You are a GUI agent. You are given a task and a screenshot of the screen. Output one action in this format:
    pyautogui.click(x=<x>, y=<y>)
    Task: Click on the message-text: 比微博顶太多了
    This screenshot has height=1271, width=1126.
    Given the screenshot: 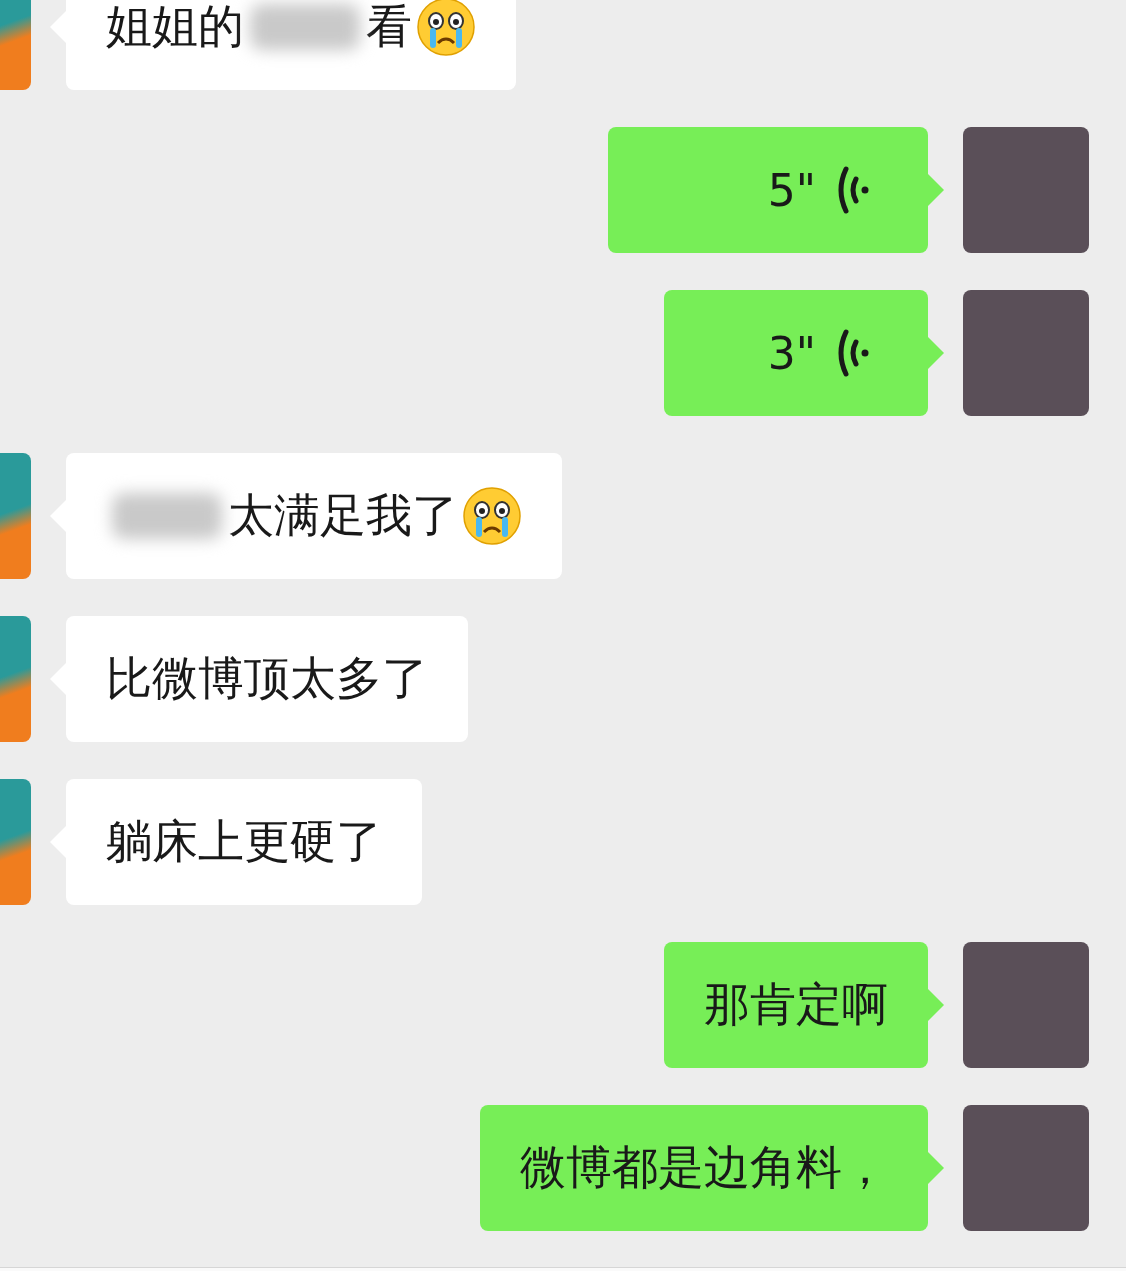 What is the action you would take?
    pyautogui.click(x=267, y=678)
    